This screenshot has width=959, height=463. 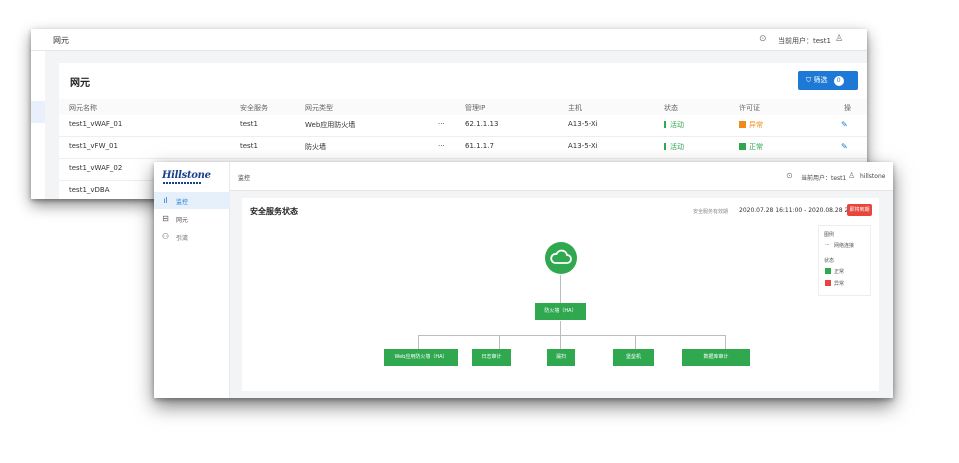 What do you see at coordinates (844, 260) in the screenshot?
I see `topology-legend: 图例 ·– 网络连接 状态 正常 异常` at bounding box center [844, 260].